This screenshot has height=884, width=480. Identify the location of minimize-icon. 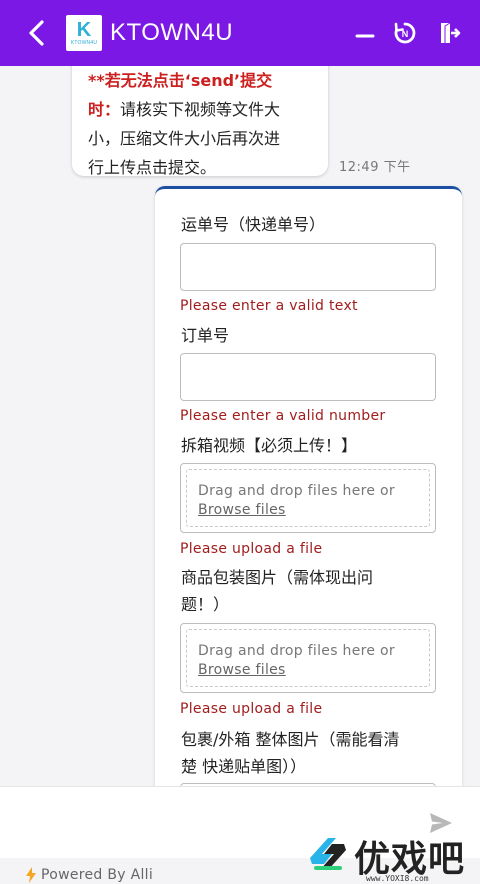
(365, 36).